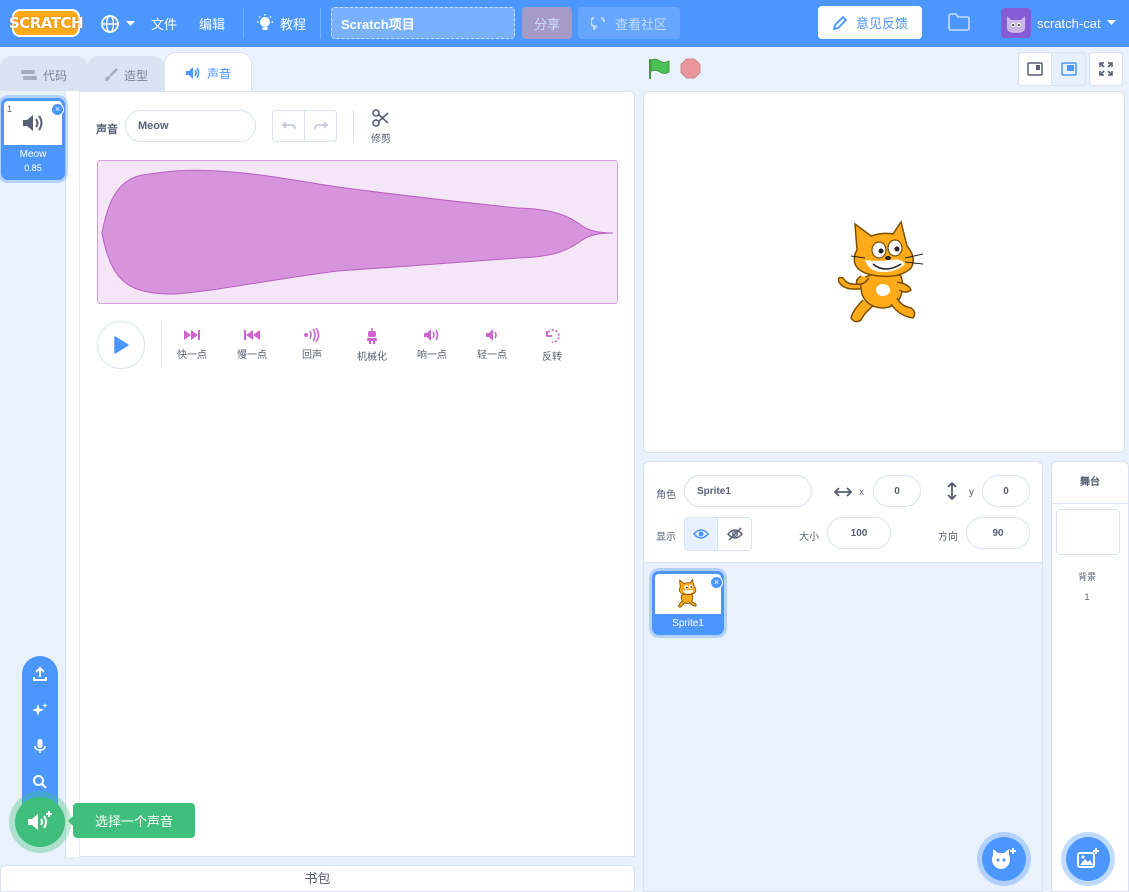 The width and height of the screenshot is (1129, 892). What do you see at coordinates (192, 335) in the screenshot?
I see `faster-icon` at bounding box center [192, 335].